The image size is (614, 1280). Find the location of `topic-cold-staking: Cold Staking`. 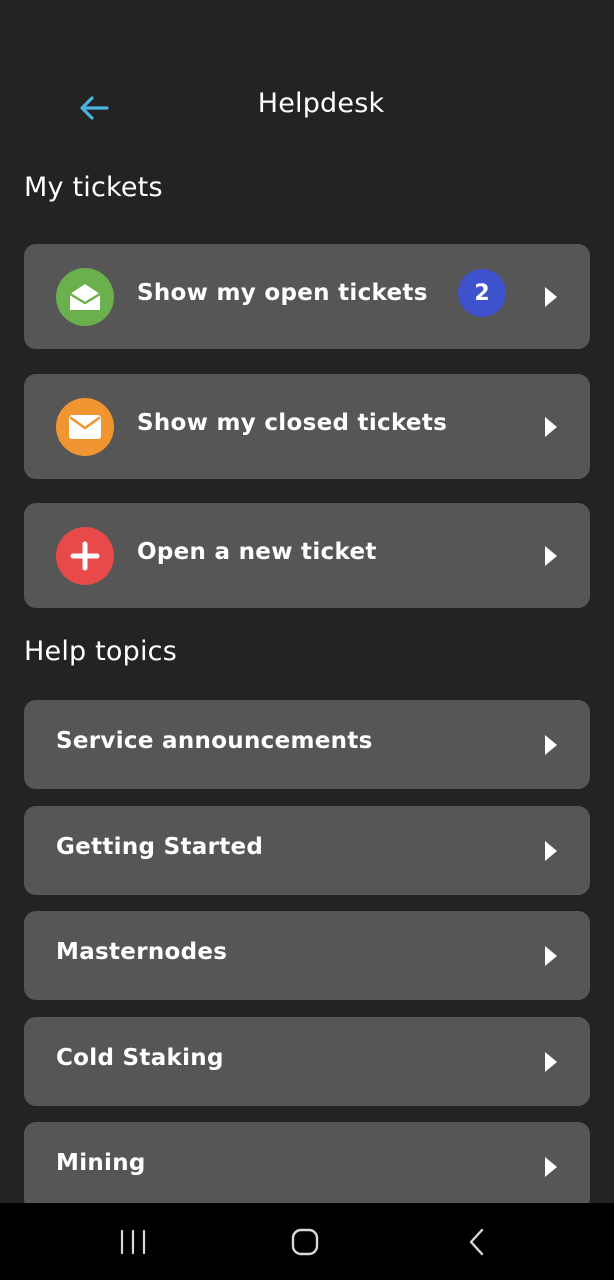

topic-cold-staking: Cold Staking is located at coordinates (307, 1061).